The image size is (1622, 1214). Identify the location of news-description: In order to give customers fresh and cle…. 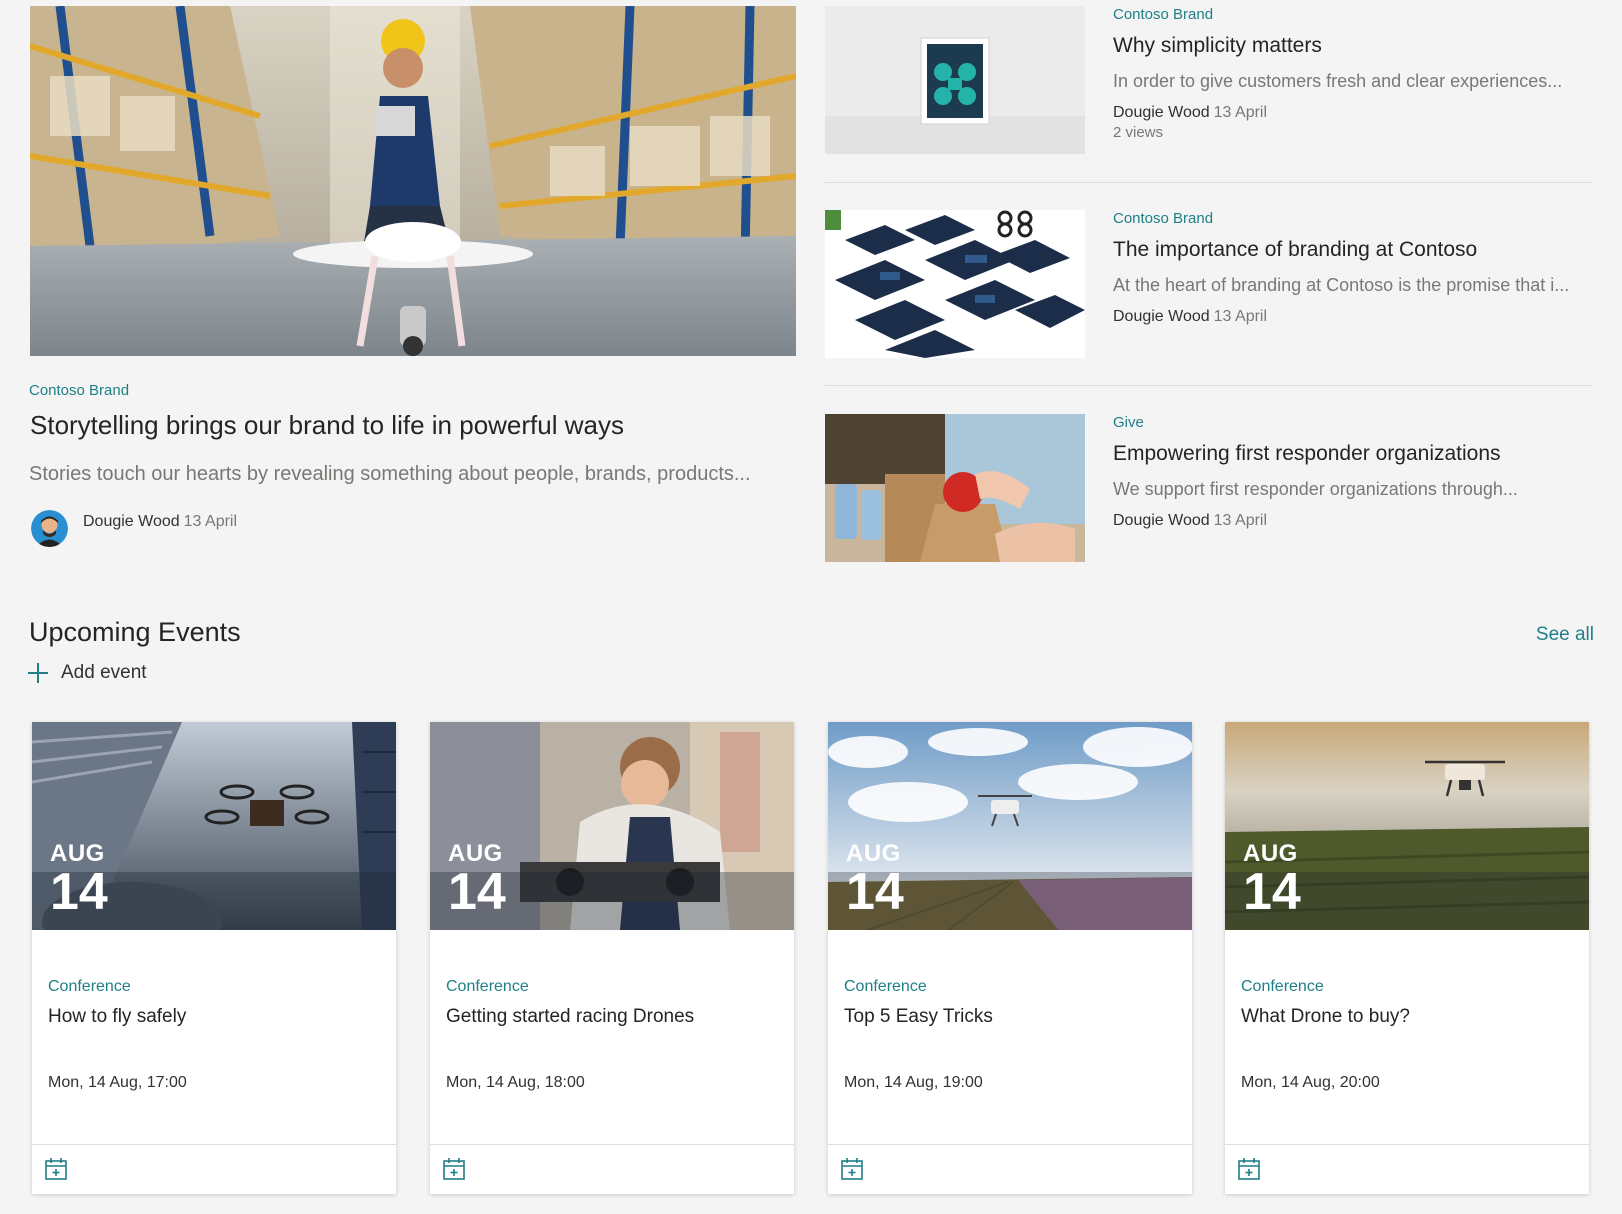
(1338, 81).